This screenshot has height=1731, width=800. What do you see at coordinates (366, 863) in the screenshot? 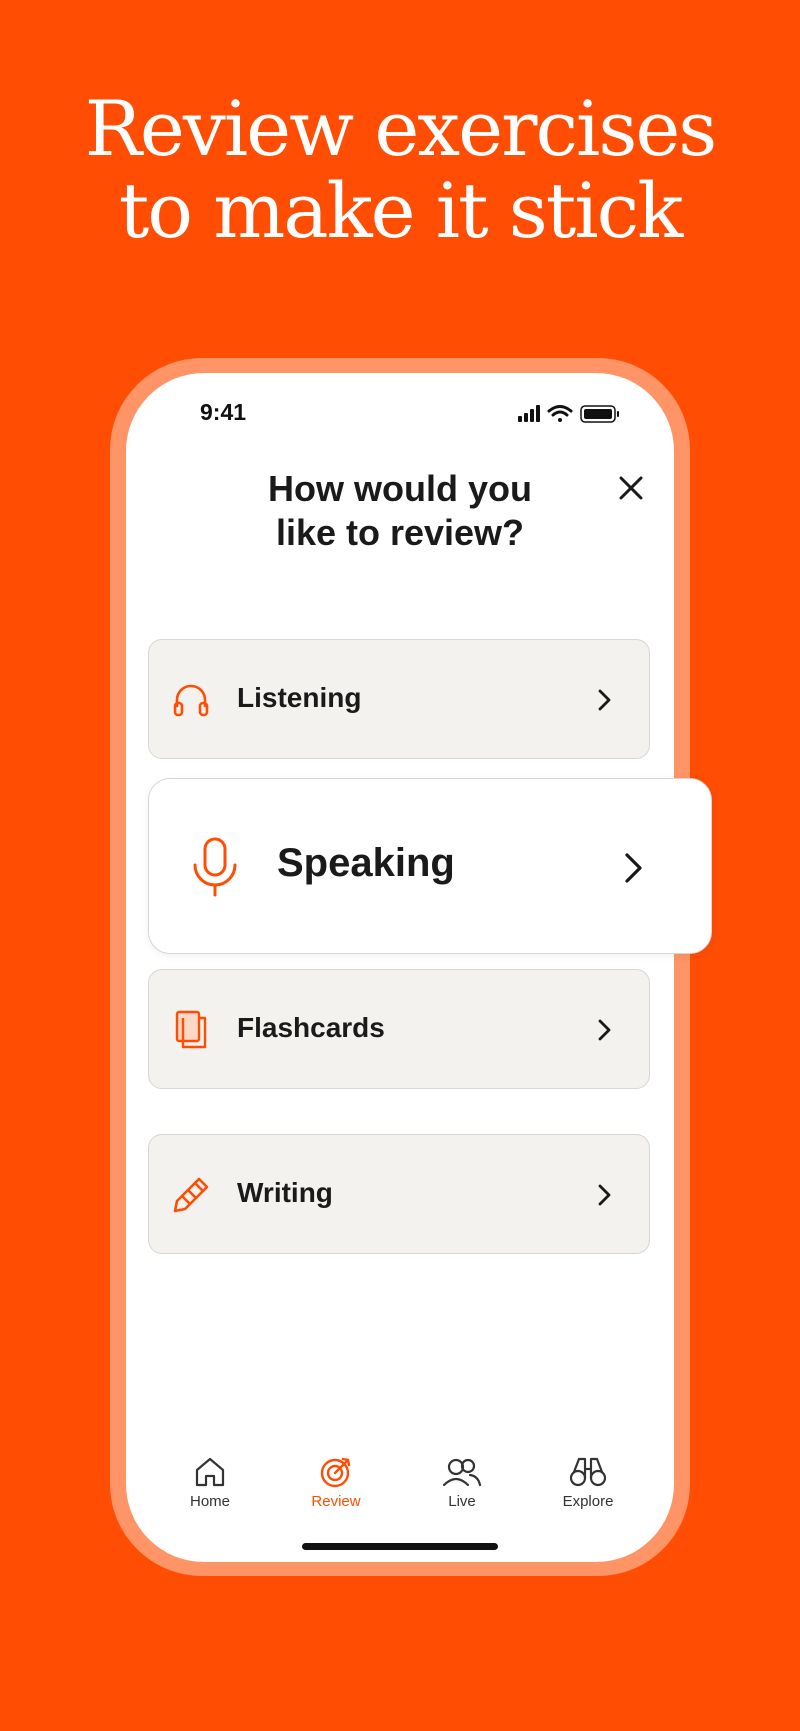
I see `option-label: Speaking` at bounding box center [366, 863].